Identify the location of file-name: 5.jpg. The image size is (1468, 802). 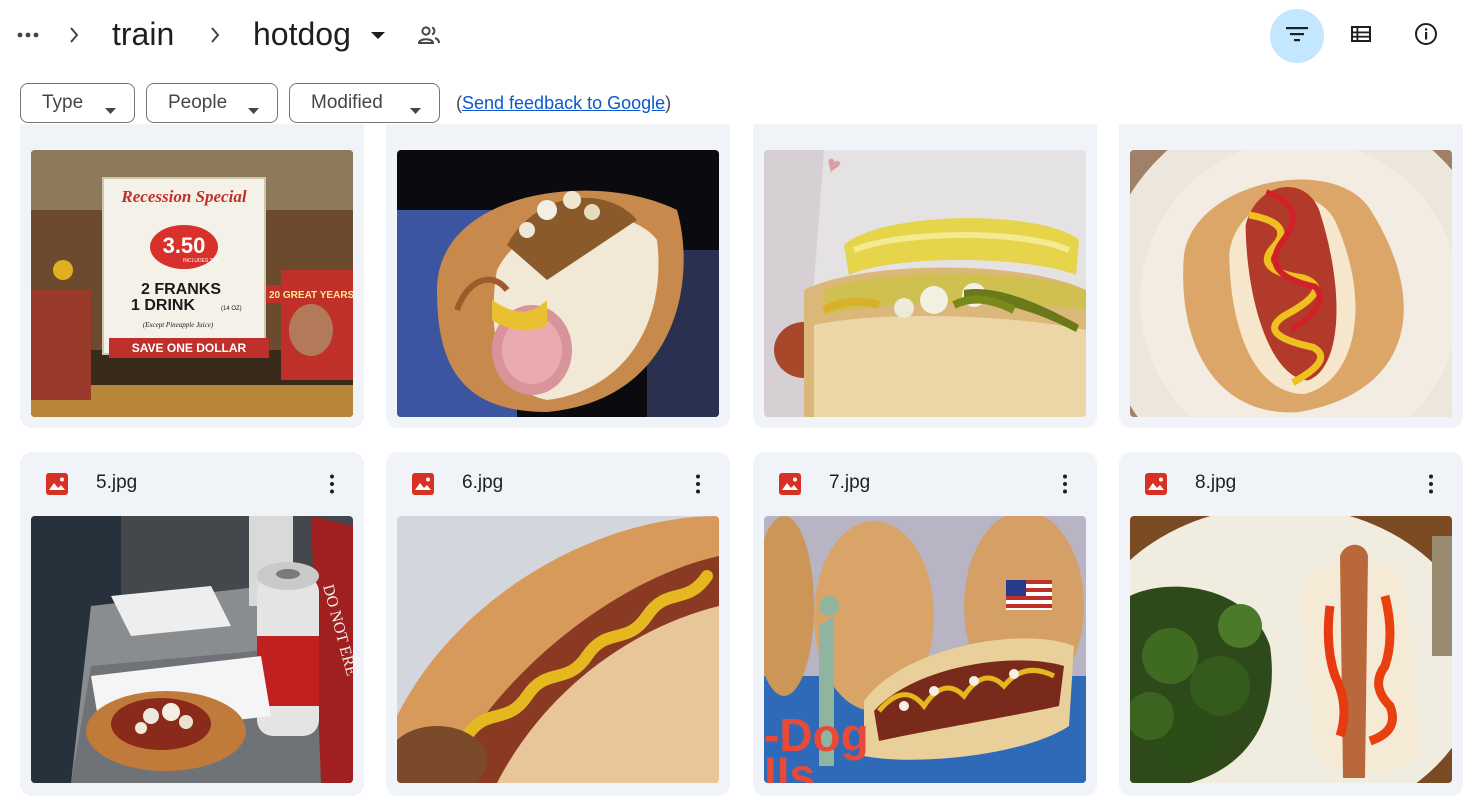
(117, 482).